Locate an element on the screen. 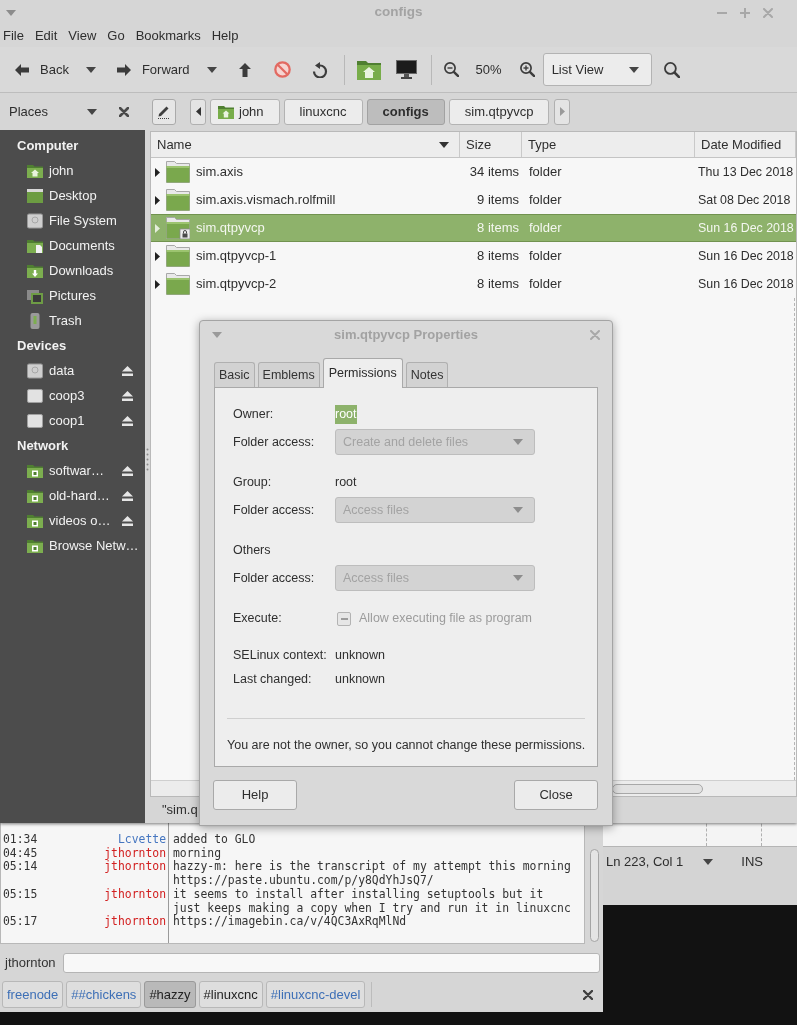 The height and width of the screenshot is (1025, 797). tab: Emblems is located at coordinates (288, 374).